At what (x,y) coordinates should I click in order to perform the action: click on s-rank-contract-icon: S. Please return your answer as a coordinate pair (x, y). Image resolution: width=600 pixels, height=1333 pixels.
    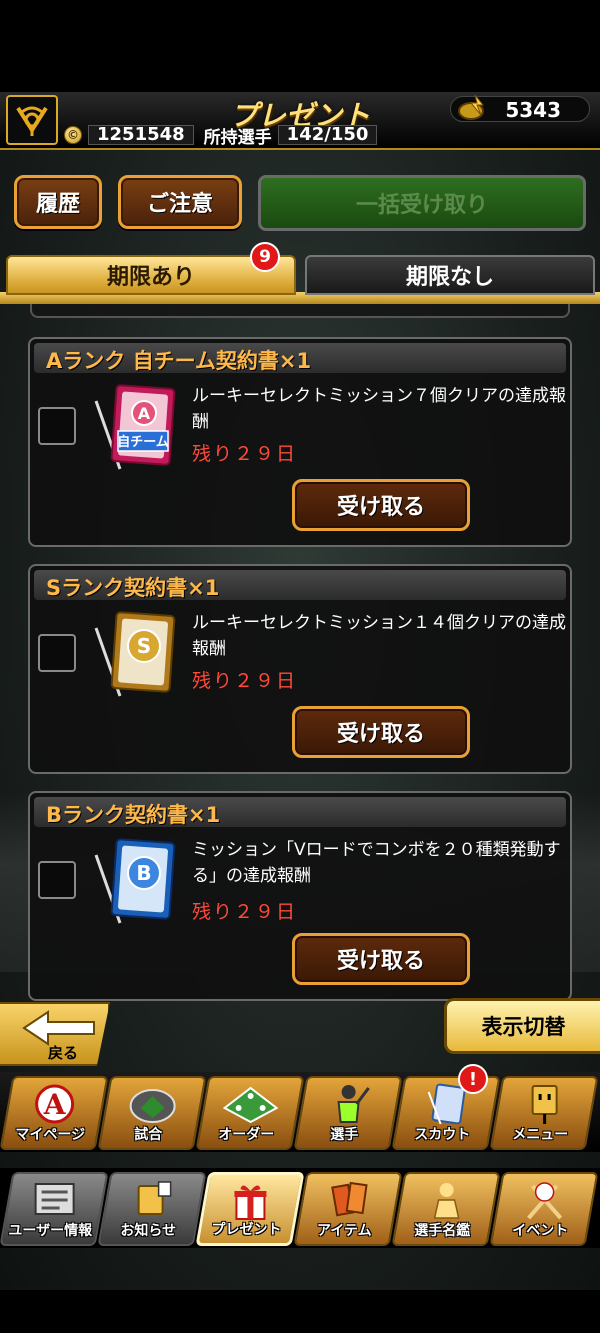
    Looking at the image, I should click on (138, 654).